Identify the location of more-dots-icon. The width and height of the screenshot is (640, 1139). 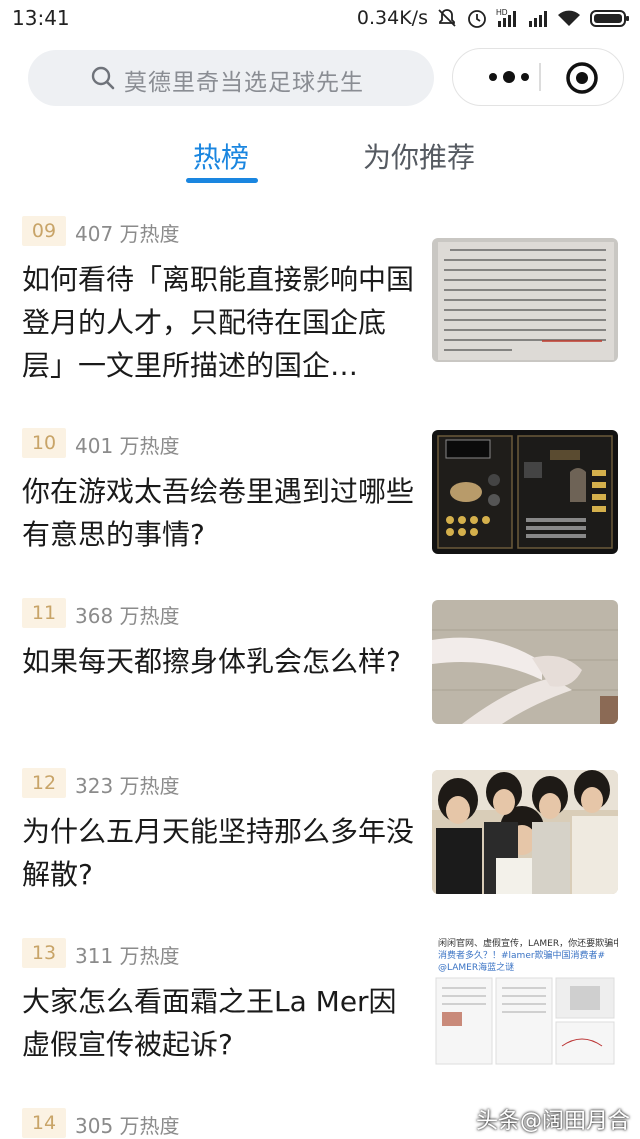
(509, 77).